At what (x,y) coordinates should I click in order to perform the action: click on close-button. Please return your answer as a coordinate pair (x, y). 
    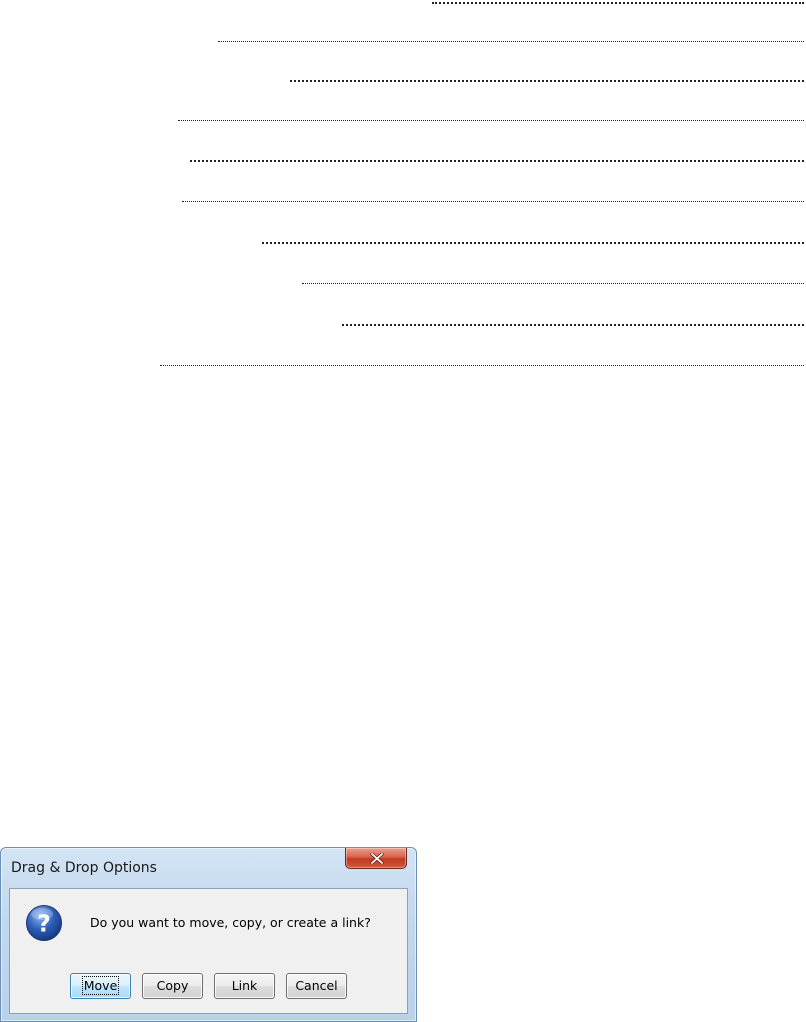
    Looking at the image, I should click on (376, 858).